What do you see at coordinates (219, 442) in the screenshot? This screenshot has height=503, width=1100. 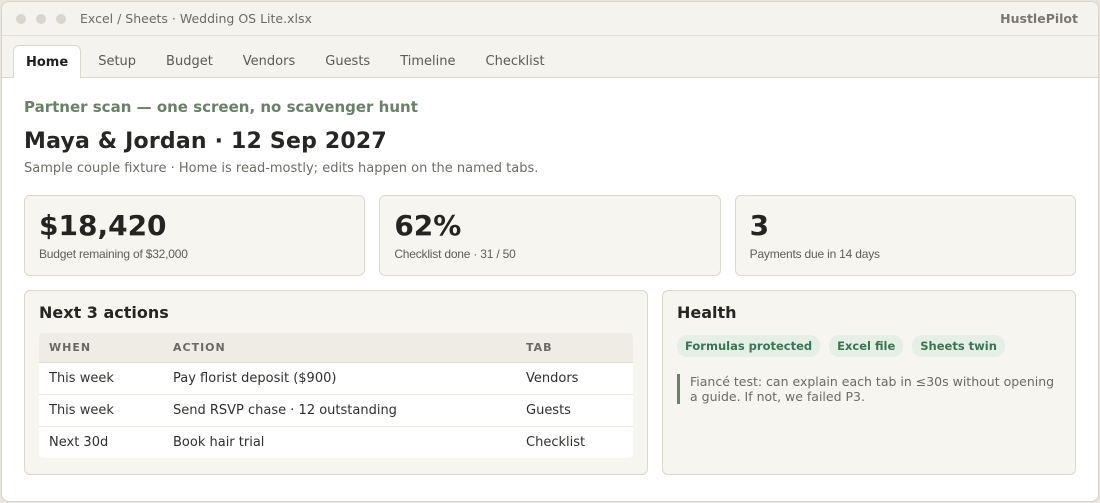 I see `cell-action: Book hair trial` at bounding box center [219, 442].